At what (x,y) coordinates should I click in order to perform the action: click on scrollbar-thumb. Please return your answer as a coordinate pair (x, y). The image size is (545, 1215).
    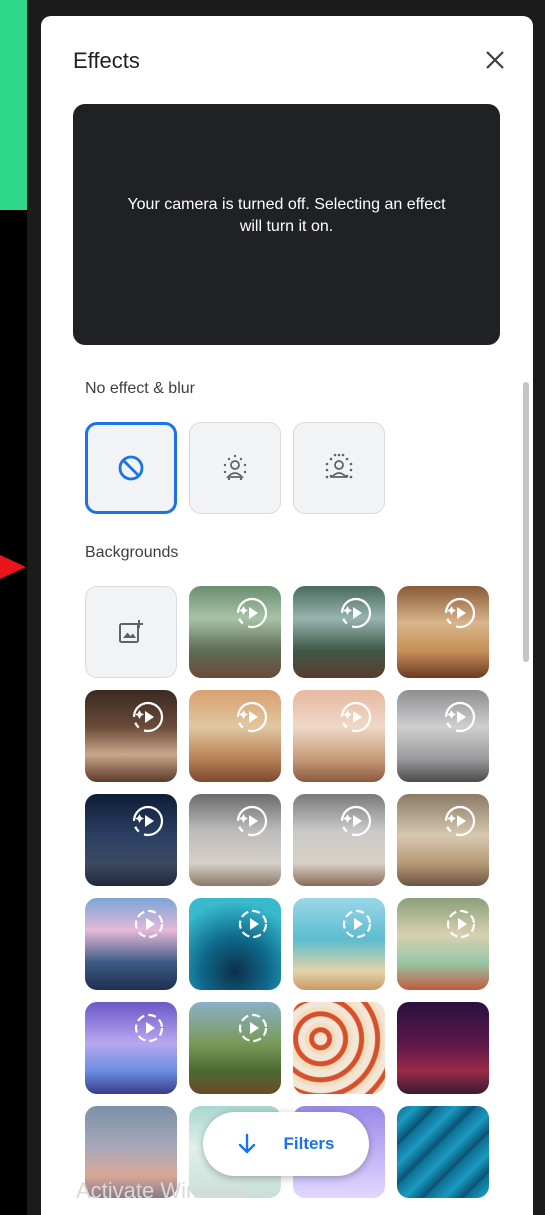
    Looking at the image, I should click on (526, 522).